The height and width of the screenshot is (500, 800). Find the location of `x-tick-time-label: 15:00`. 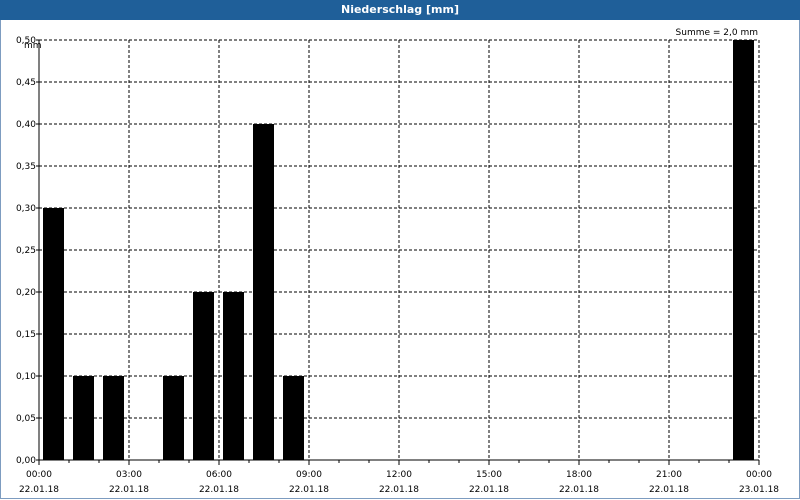

x-tick-time-label: 15:00 is located at coordinates (489, 475).